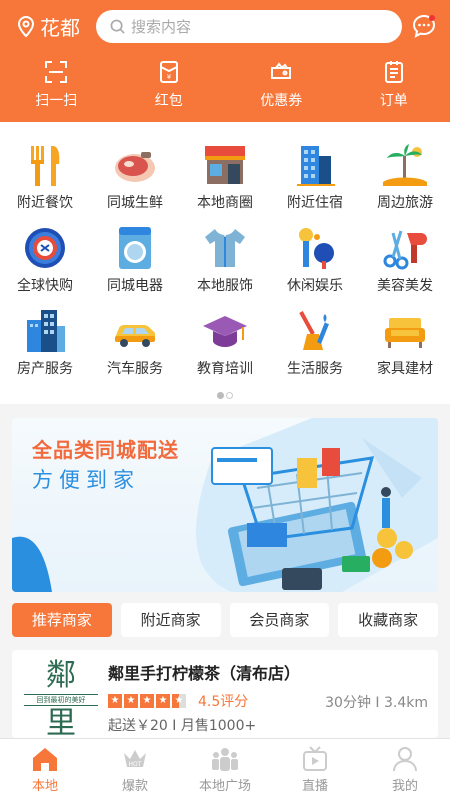 This screenshot has height=800, width=450. What do you see at coordinates (168, 101) in the screenshot?
I see `quick-red-packet-label: 红包` at bounding box center [168, 101].